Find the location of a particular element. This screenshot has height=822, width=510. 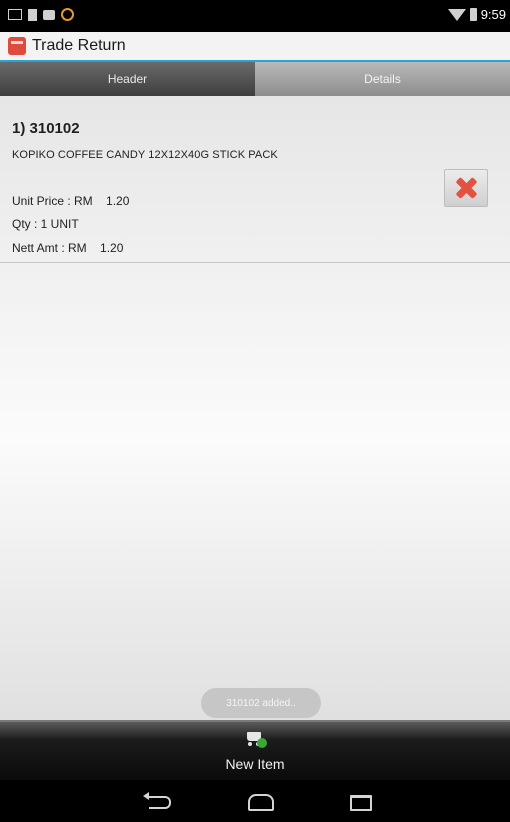

back-icon is located at coordinates (157, 800).